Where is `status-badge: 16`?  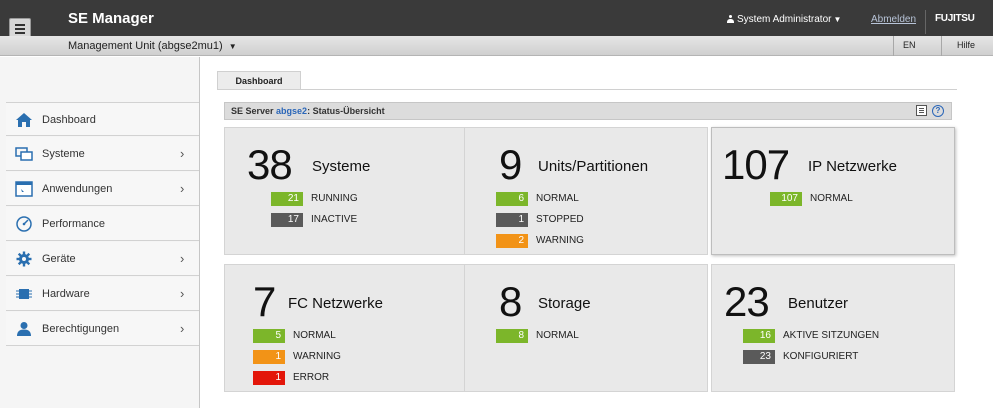 status-badge: 16 is located at coordinates (759, 336).